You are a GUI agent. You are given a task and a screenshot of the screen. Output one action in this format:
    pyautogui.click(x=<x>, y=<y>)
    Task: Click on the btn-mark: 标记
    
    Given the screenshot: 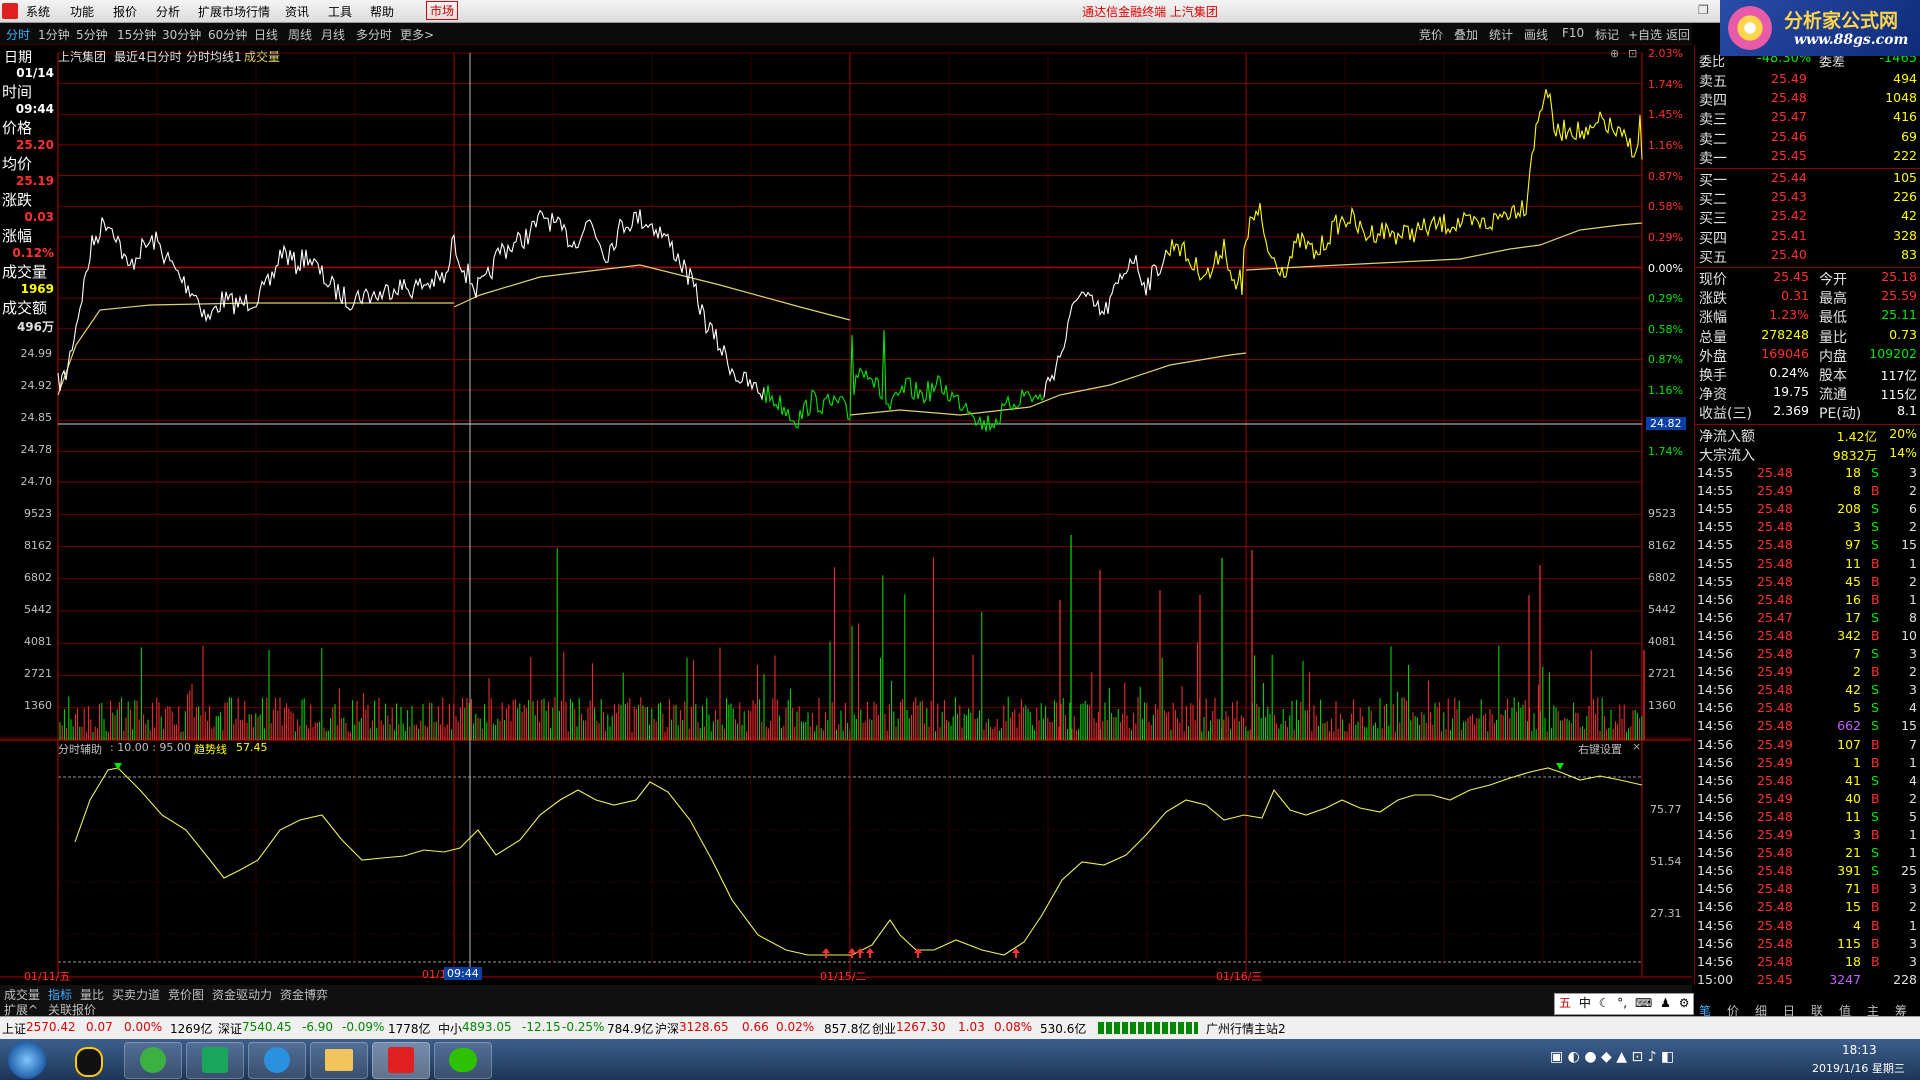 What is the action you would take?
    pyautogui.click(x=1607, y=34)
    